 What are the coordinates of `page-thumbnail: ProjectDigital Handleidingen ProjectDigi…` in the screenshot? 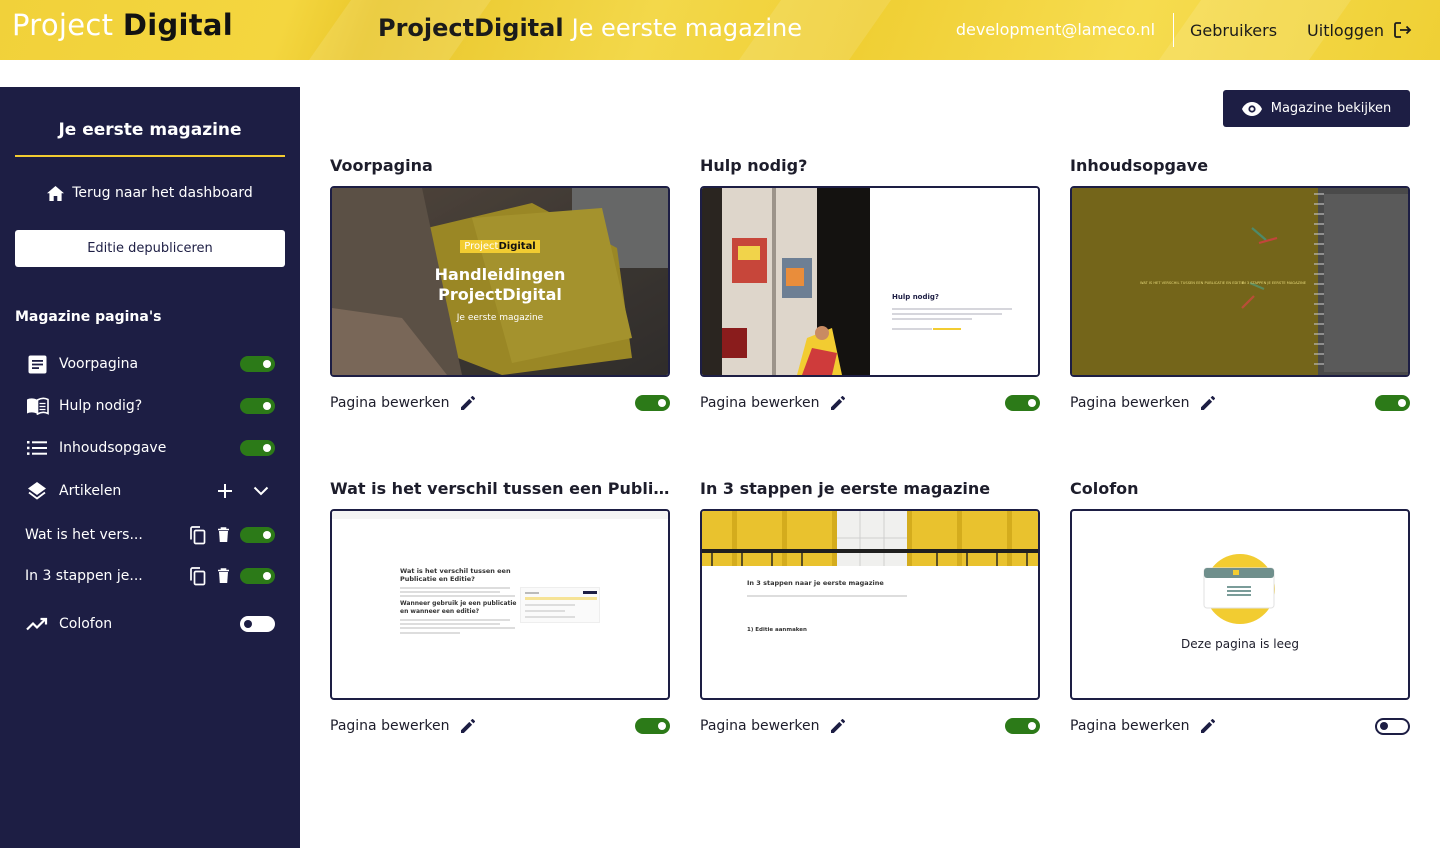 It's located at (500, 281).